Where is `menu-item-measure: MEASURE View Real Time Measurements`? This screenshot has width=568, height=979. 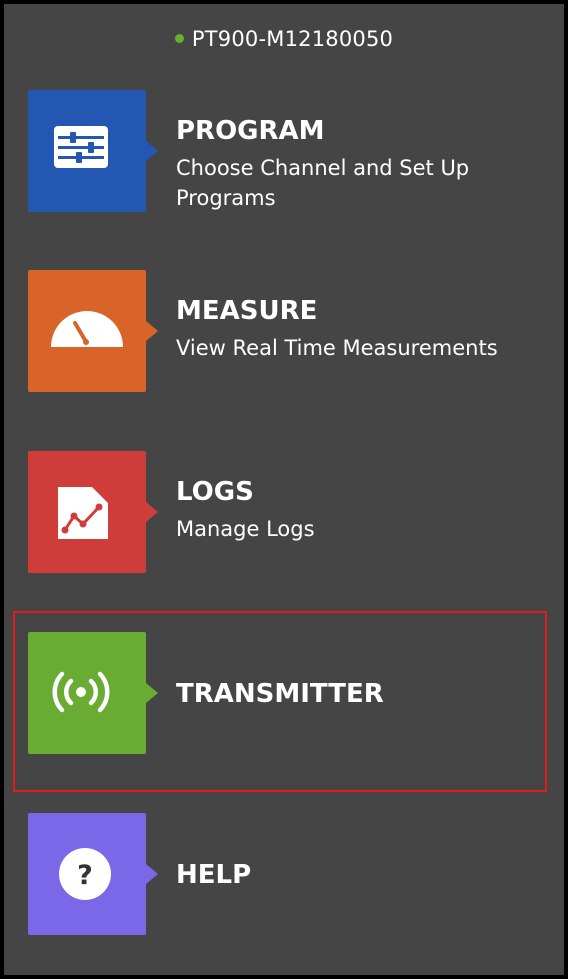 menu-item-measure: MEASURE View Real Time Measurements is located at coordinates (288, 332).